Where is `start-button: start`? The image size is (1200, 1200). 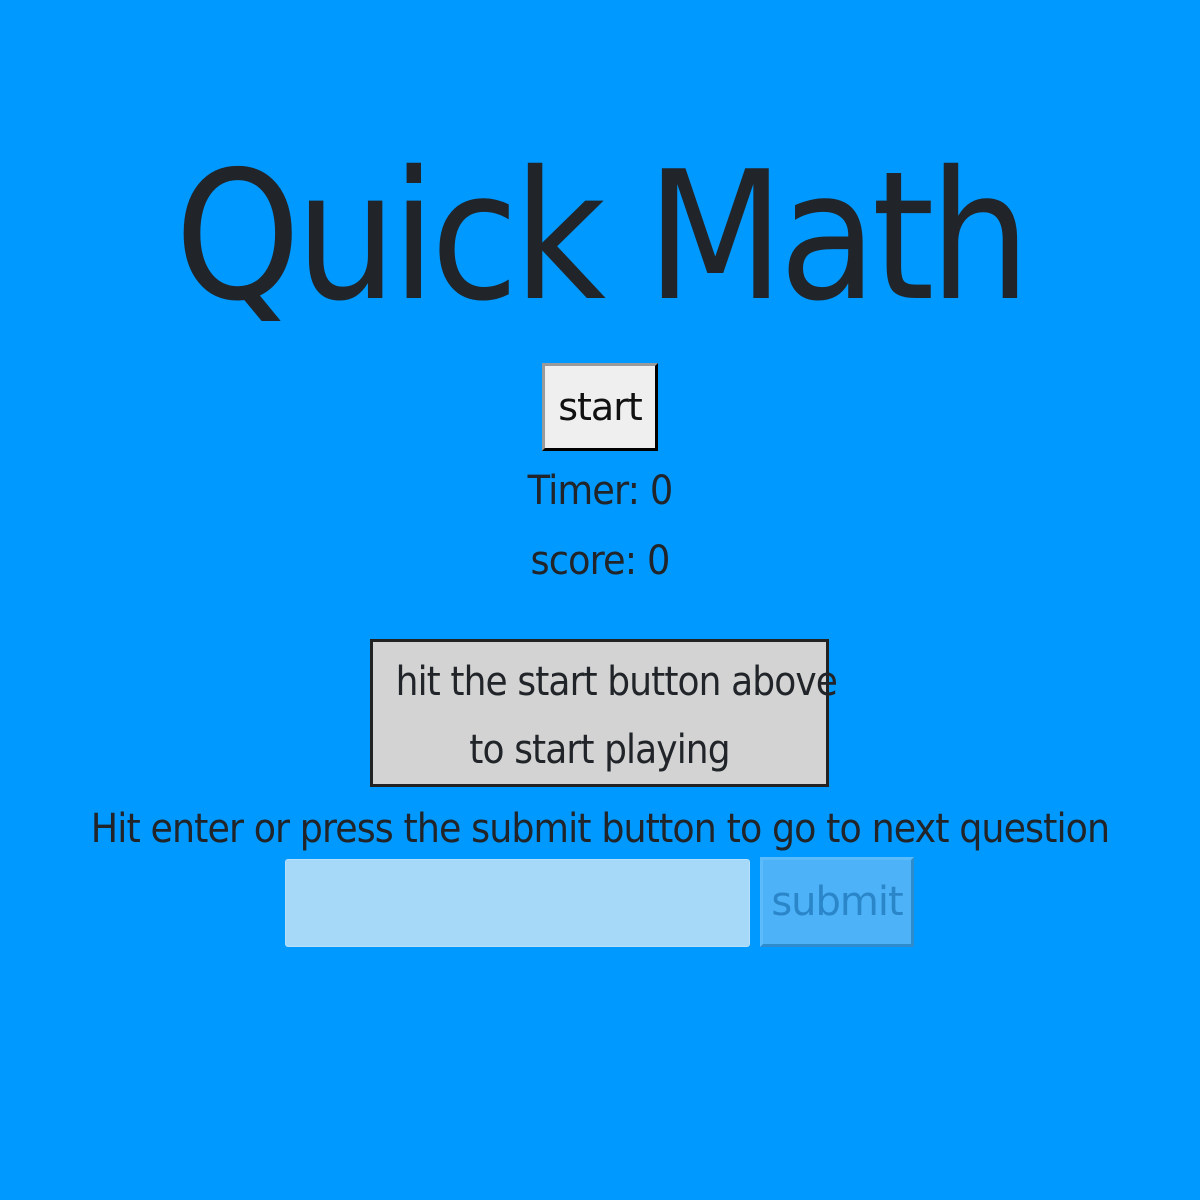
start-button: start is located at coordinates (600, 407).